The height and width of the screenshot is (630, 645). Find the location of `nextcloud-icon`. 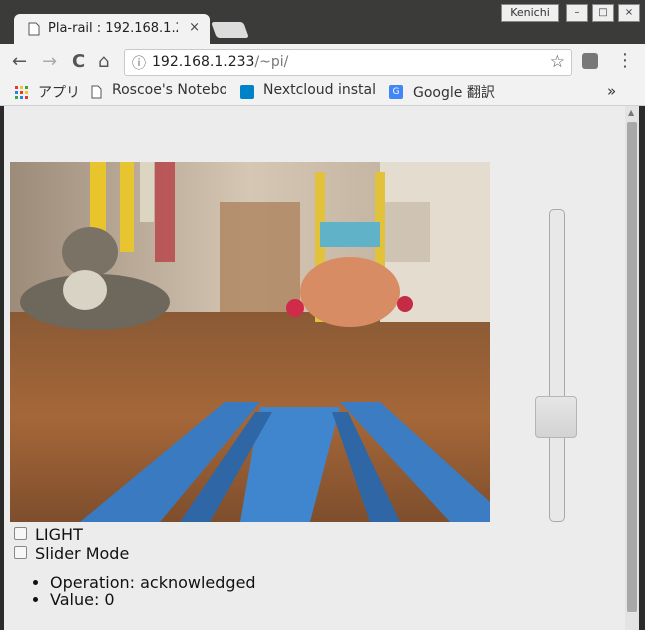

nextcloud-icon is located at coordinates (247, 92).